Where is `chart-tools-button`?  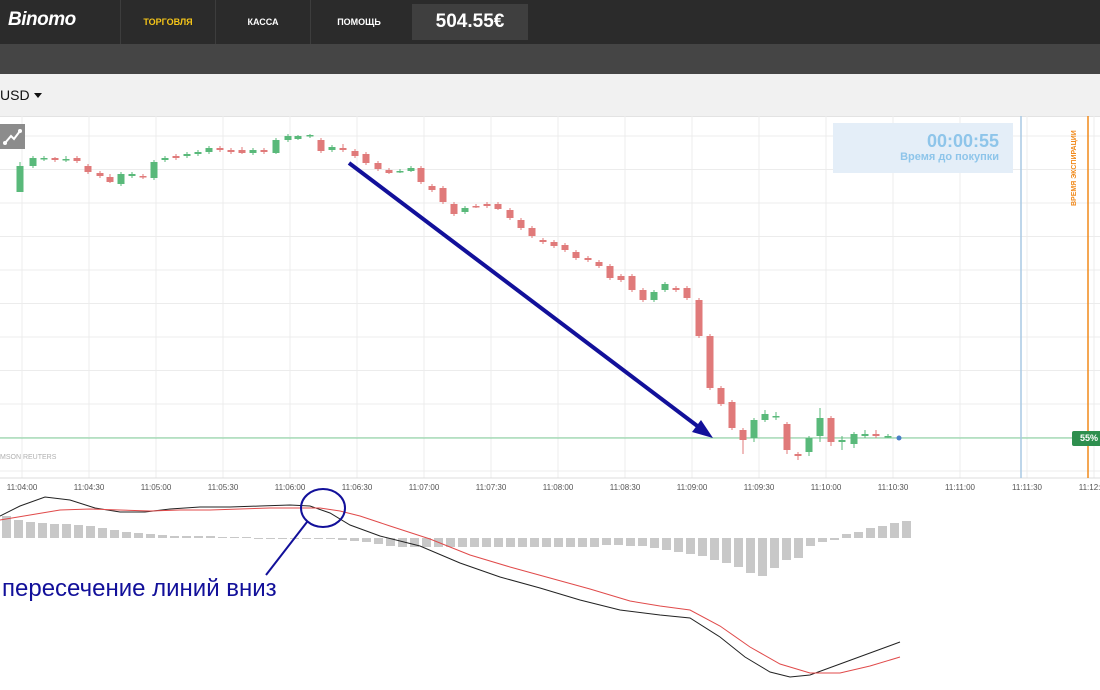
chart-tools-button is located at coordinates (12, 136).